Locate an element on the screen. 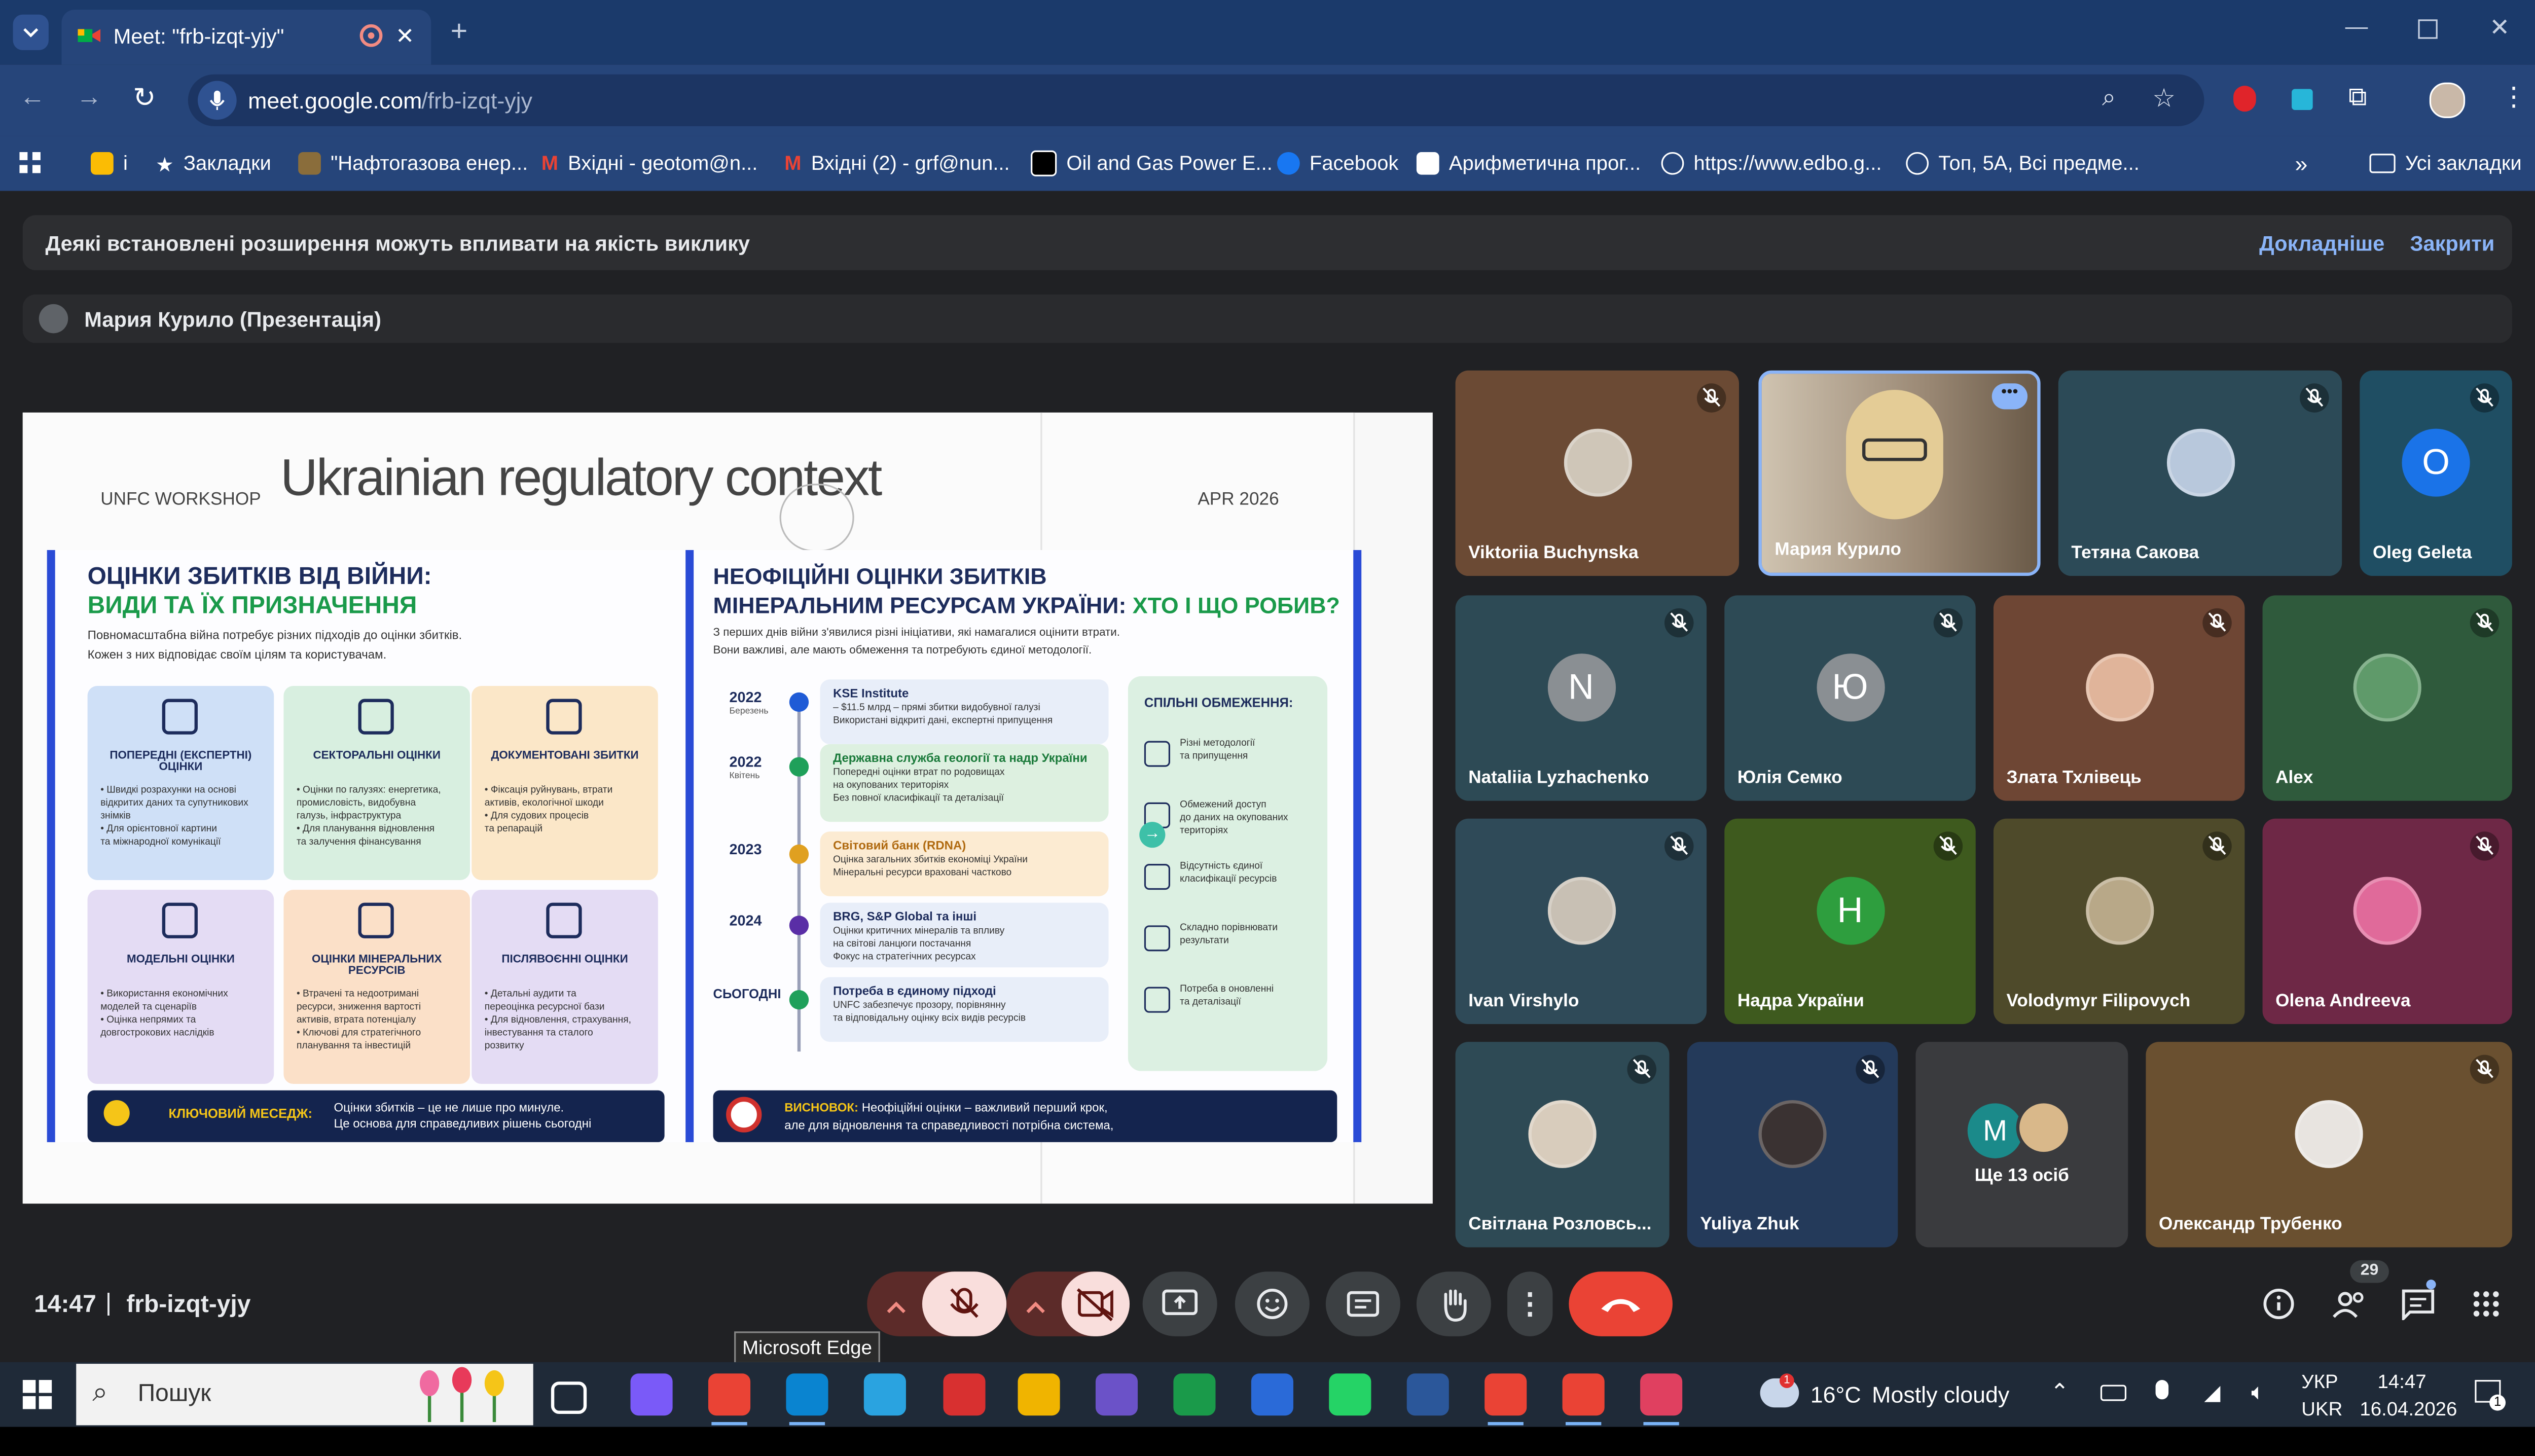  participant-tile: Ю Юлія Семко is located at coordinates (1850, 698).